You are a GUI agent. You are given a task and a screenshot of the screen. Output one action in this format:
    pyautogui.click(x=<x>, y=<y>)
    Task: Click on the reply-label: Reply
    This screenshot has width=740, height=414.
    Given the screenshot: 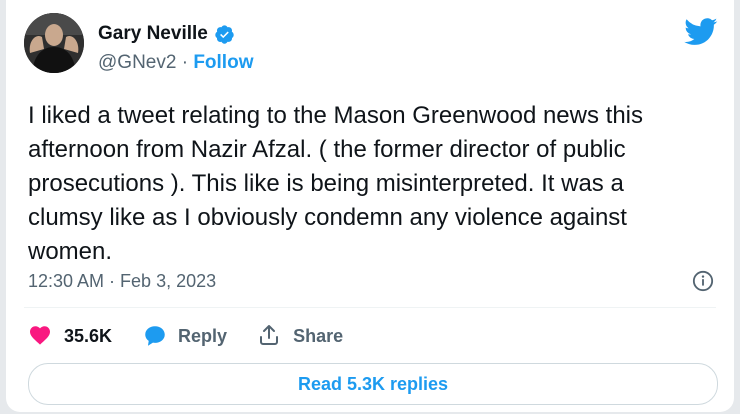 What is the action you would take?
    pyautogui.click(x=203, y=335)
    